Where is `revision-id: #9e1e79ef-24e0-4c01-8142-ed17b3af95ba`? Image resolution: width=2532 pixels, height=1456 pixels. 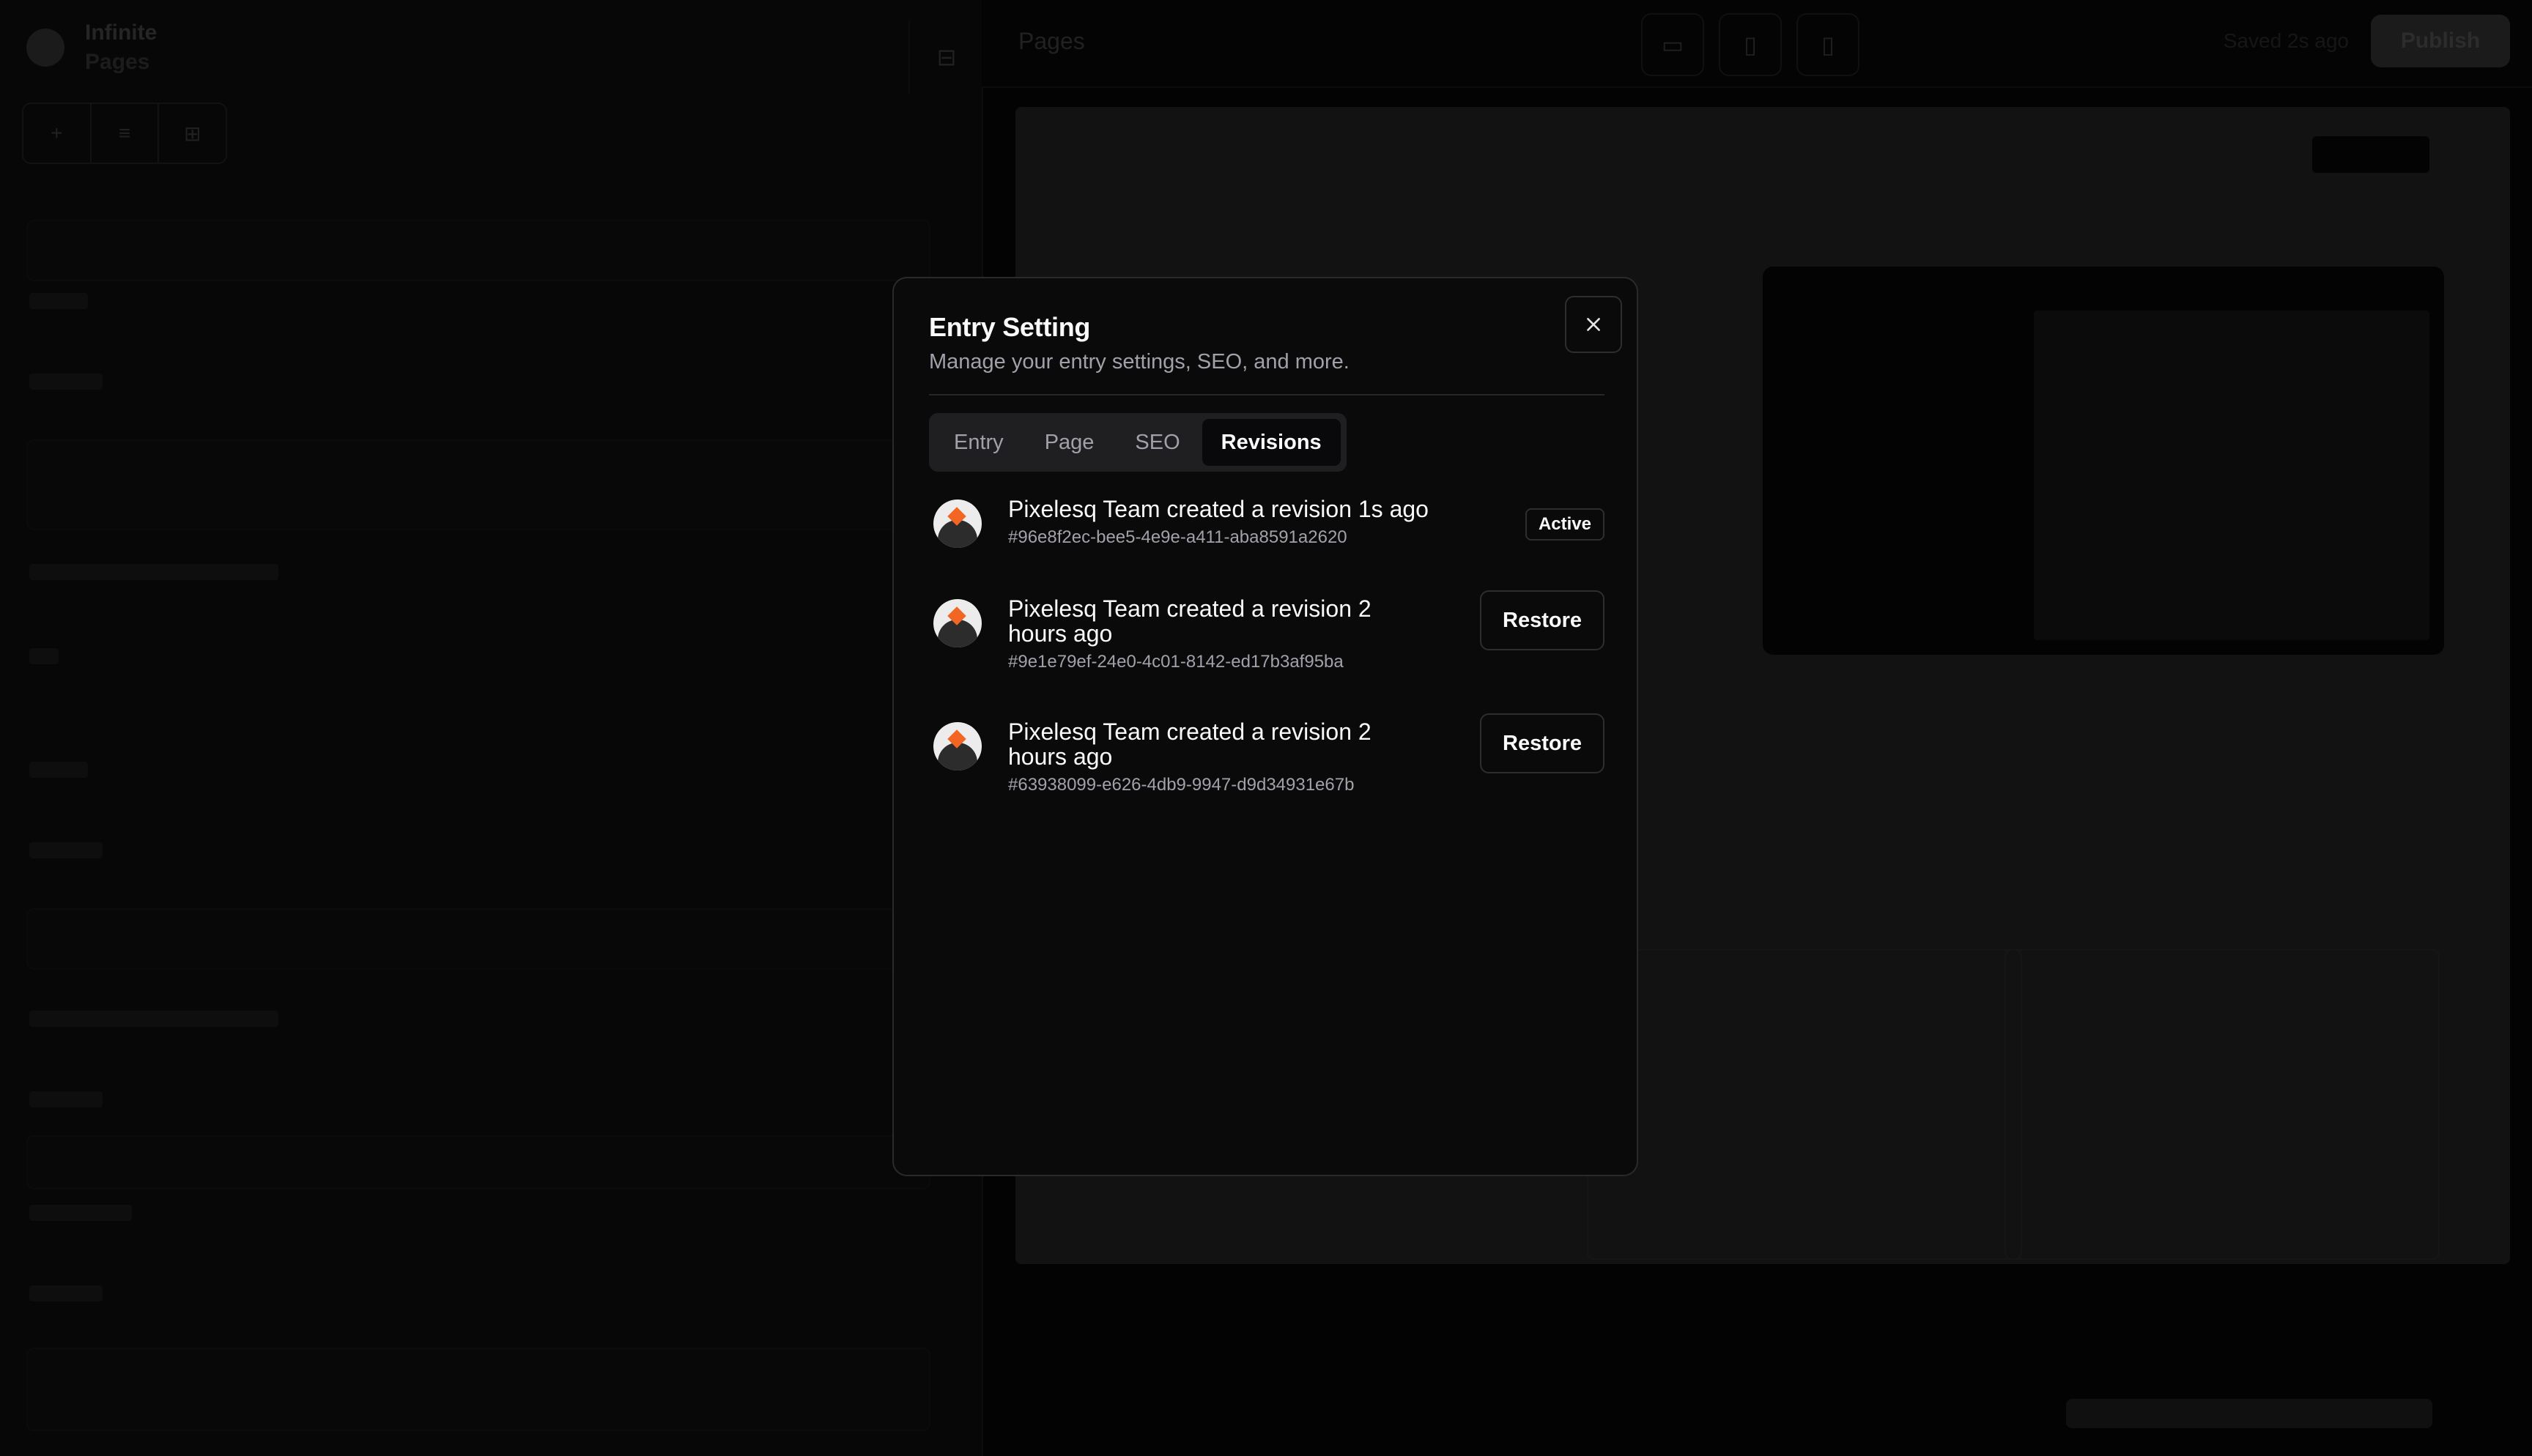 revision-id: #9e1e79ef-24e0-4c01-8142-ed17b3af95ba is located at coordinates (1176, 662).